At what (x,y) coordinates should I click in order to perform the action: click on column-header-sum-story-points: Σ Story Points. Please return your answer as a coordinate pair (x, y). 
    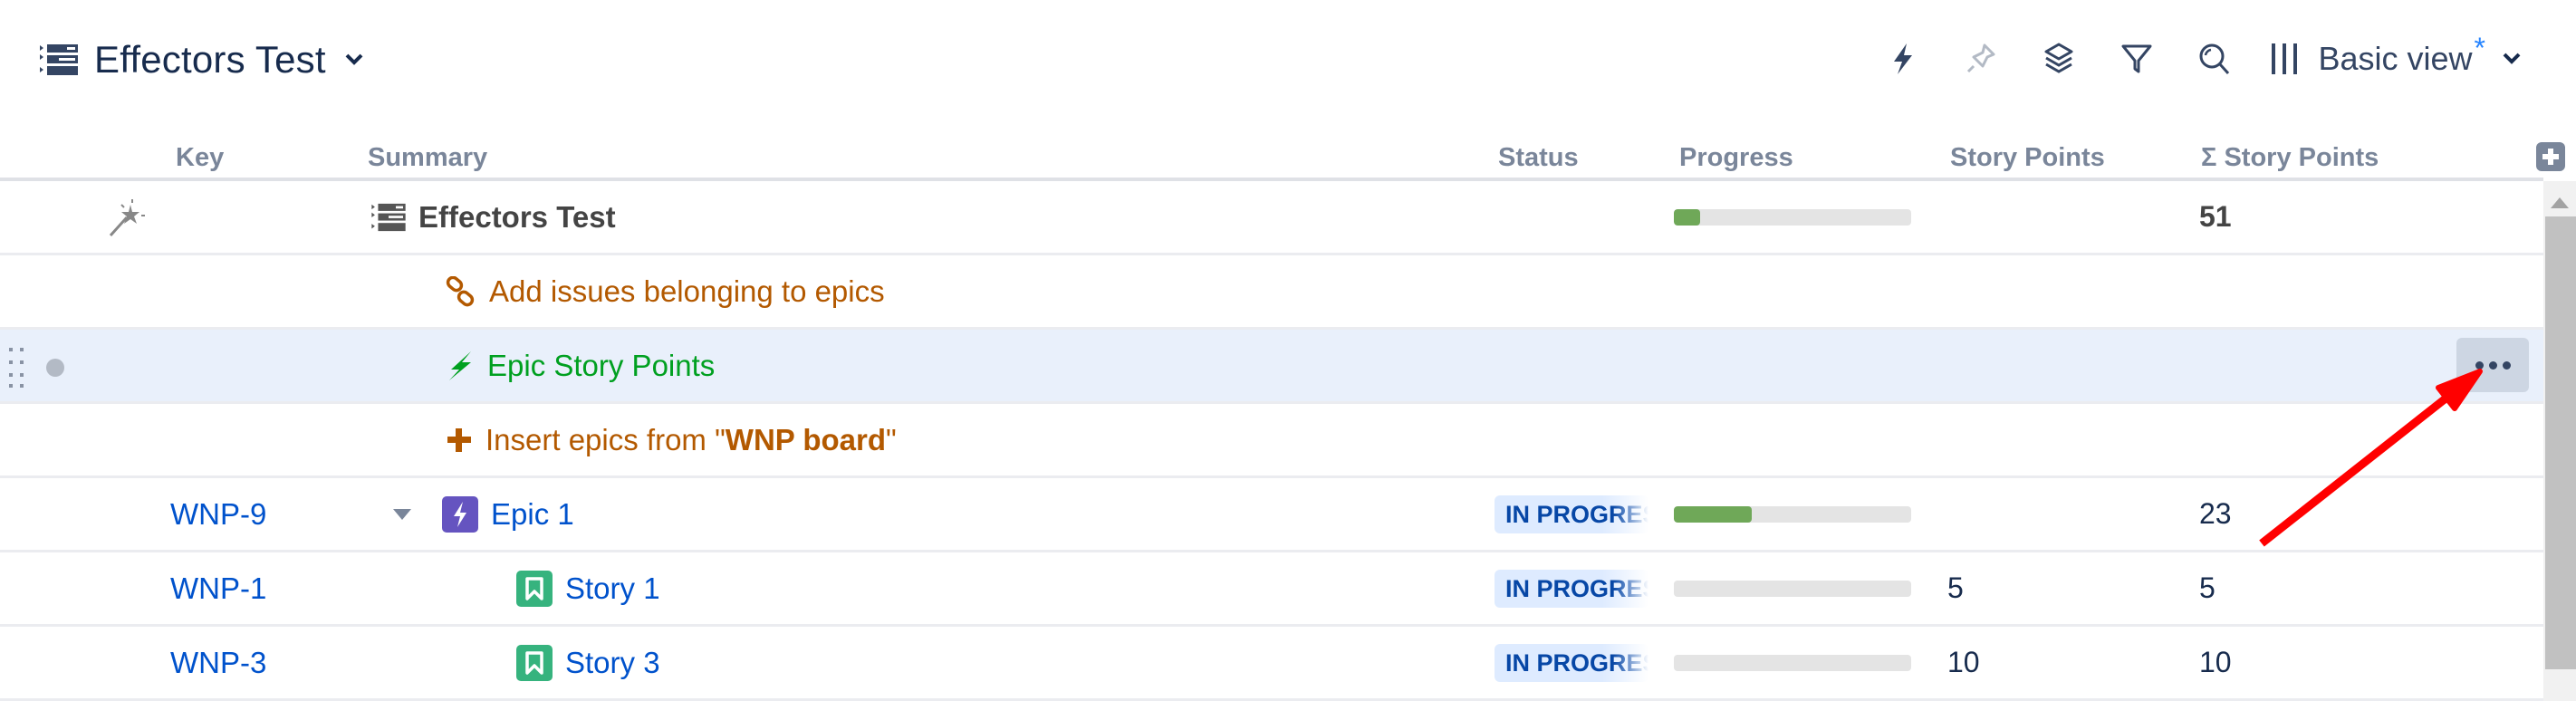
    Looking at the image, I should click on (2290, 158).